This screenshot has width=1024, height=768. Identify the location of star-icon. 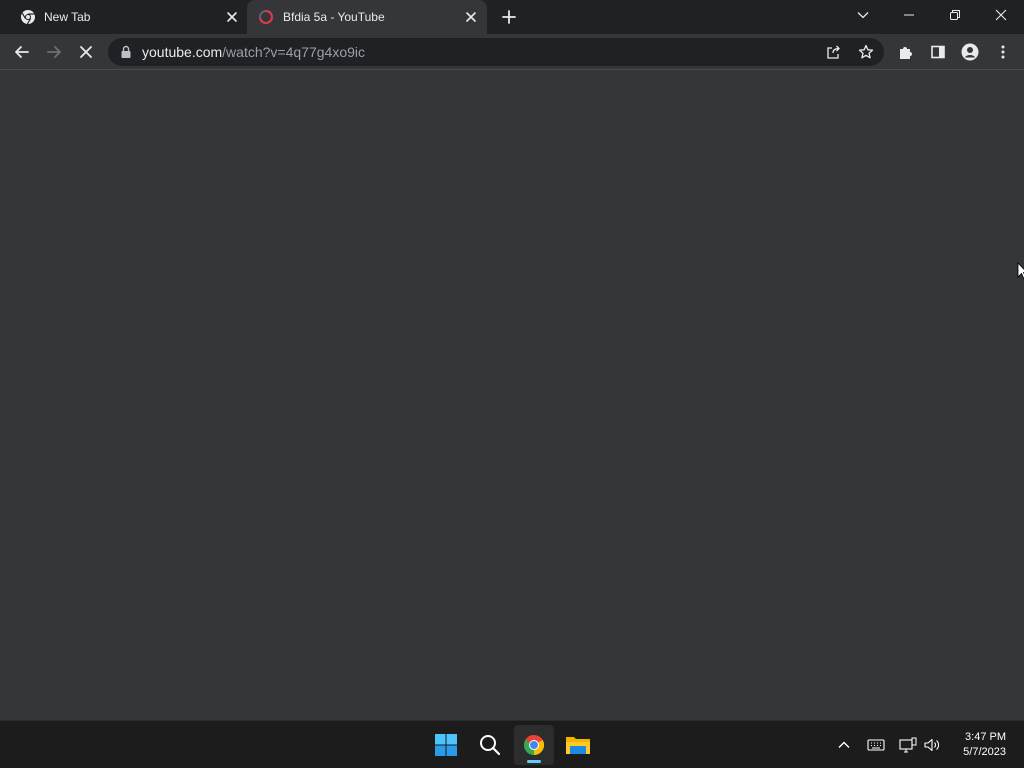
(866, 51).